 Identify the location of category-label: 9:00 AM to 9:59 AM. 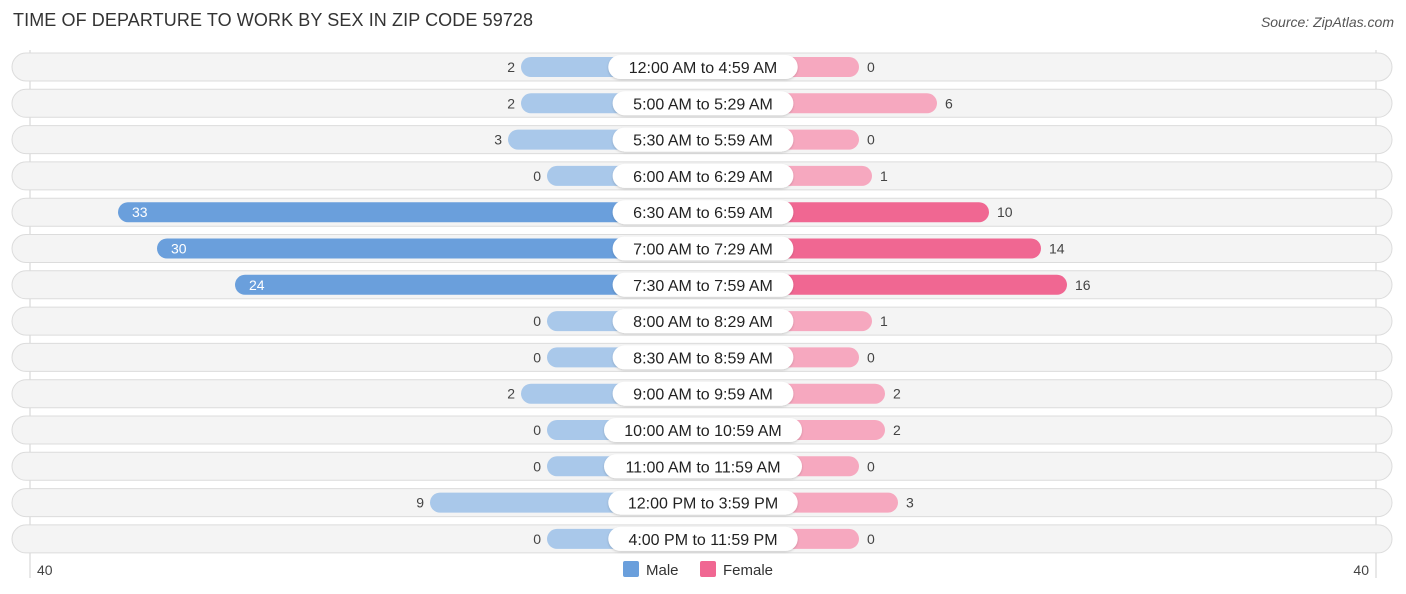
(703, 395).